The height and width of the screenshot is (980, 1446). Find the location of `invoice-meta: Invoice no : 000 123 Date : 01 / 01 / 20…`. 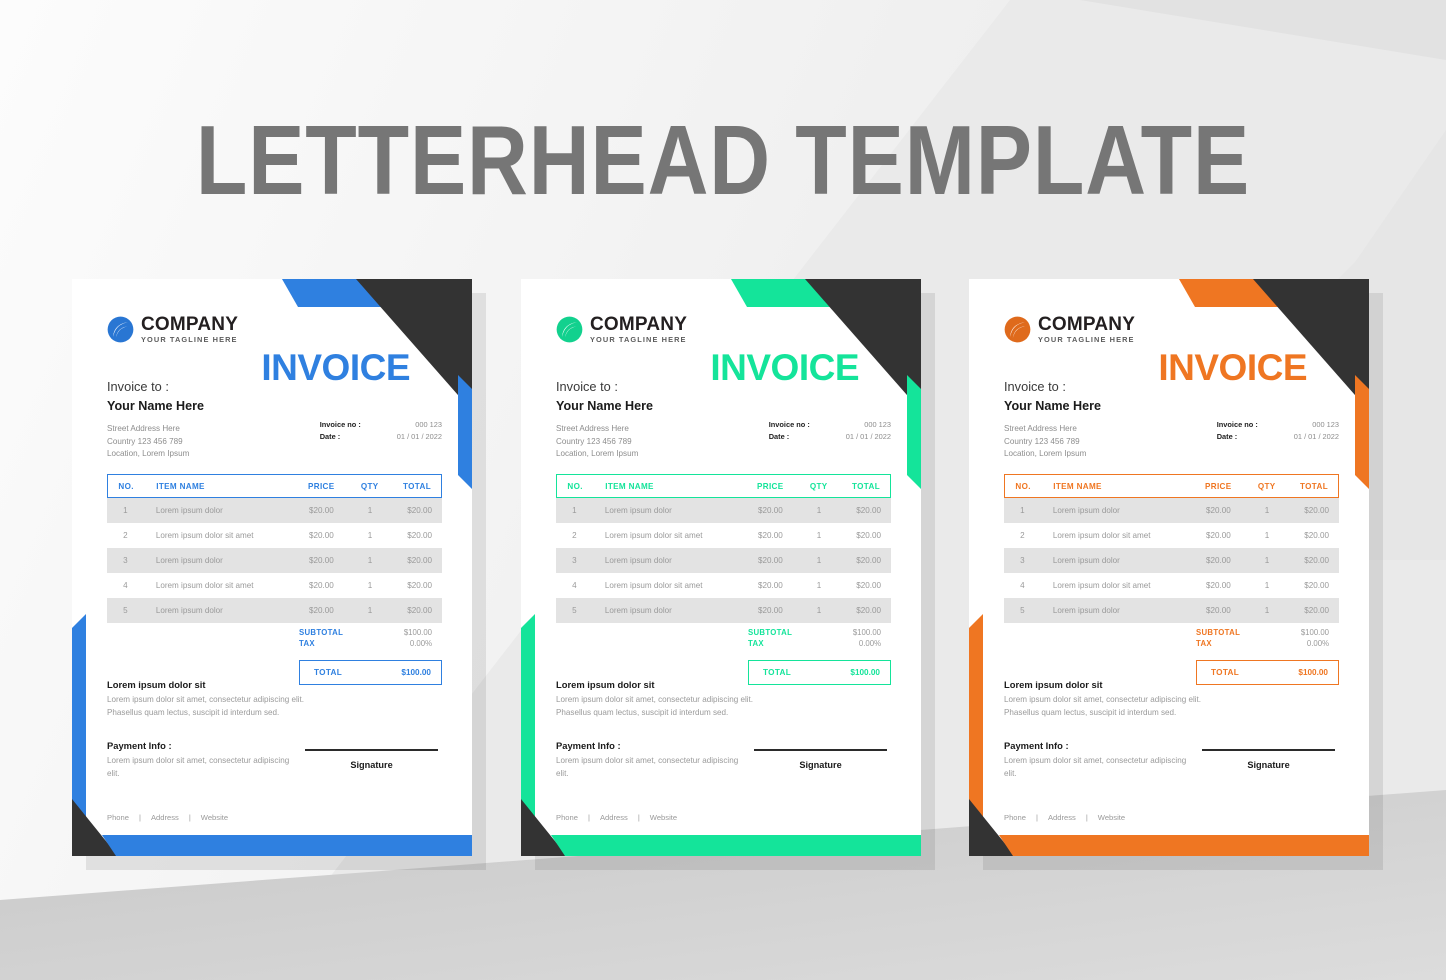

invoice-meta: Invoice no : 000 123 Date : 01 / 01 / 20… is located at coordinates (381, 431).